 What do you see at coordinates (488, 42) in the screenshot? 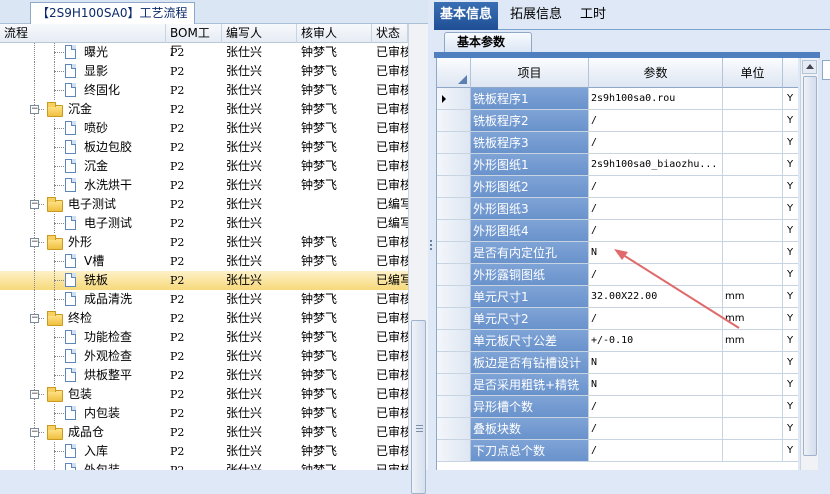
I see `subtab-basic-params: 基本参数` at bounding box center [488, 42].